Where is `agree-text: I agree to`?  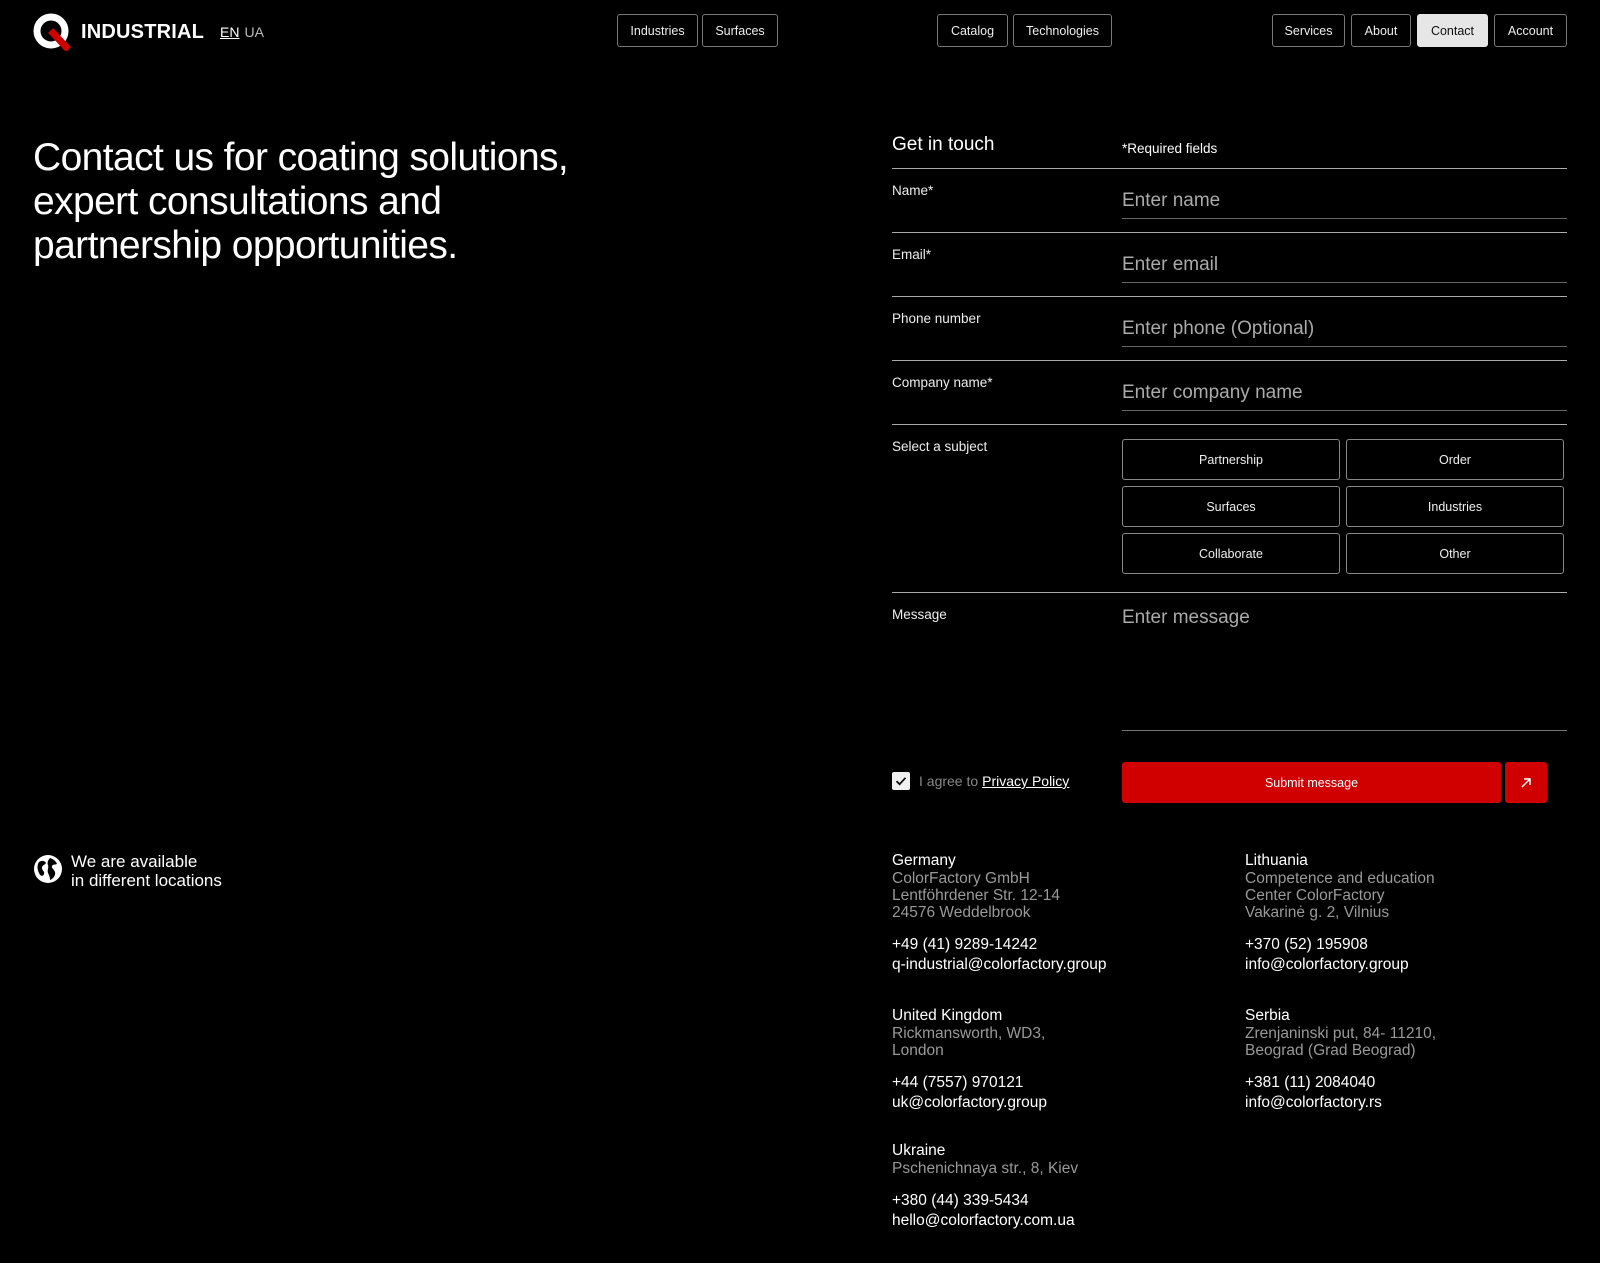
agree-text: I agree to is located at coordinates (949, 781).